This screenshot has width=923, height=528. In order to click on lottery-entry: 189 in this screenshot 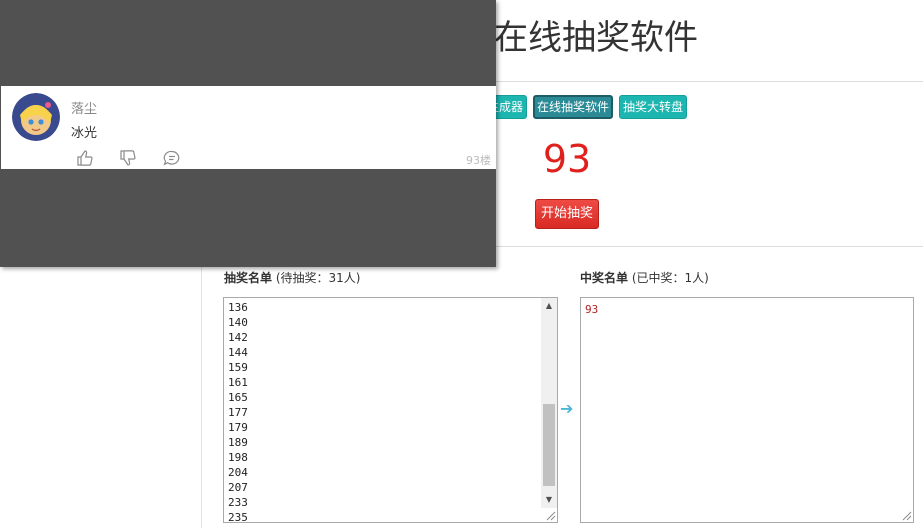, I will do `click(238, 442)`.